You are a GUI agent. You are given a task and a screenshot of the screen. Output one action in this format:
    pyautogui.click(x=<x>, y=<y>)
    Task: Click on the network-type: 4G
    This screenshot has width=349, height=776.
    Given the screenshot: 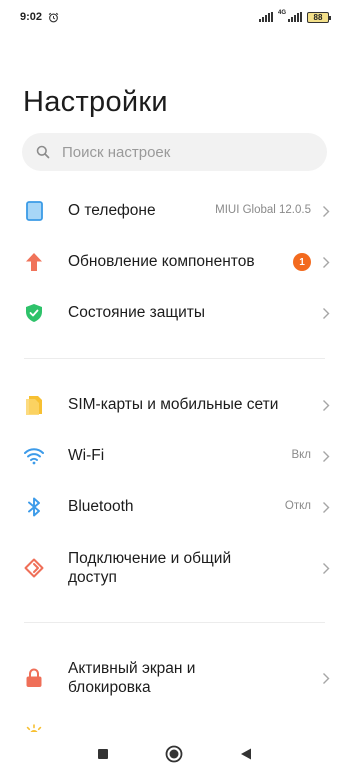 What is the action you would take?
    pyautogui.click(x=281, y=13)
    